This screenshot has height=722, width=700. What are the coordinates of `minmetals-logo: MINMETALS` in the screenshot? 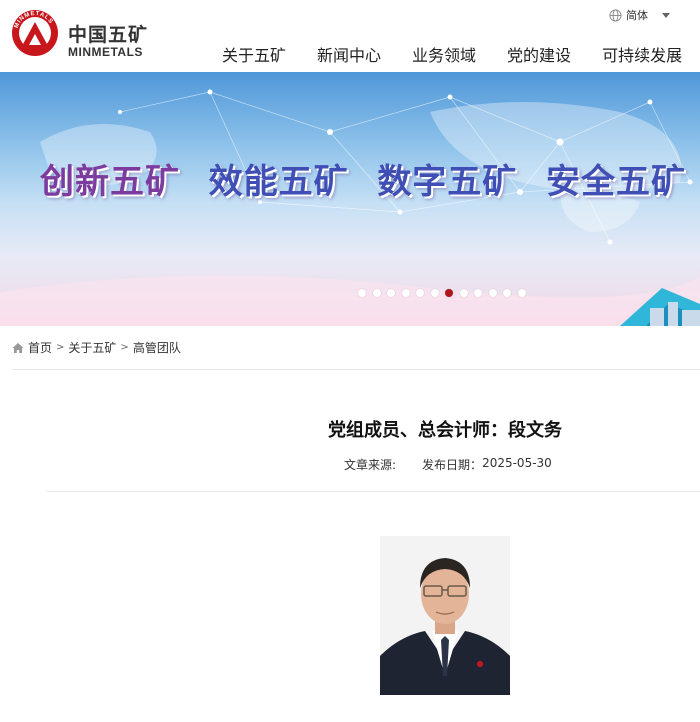 It's located at (35, 33).